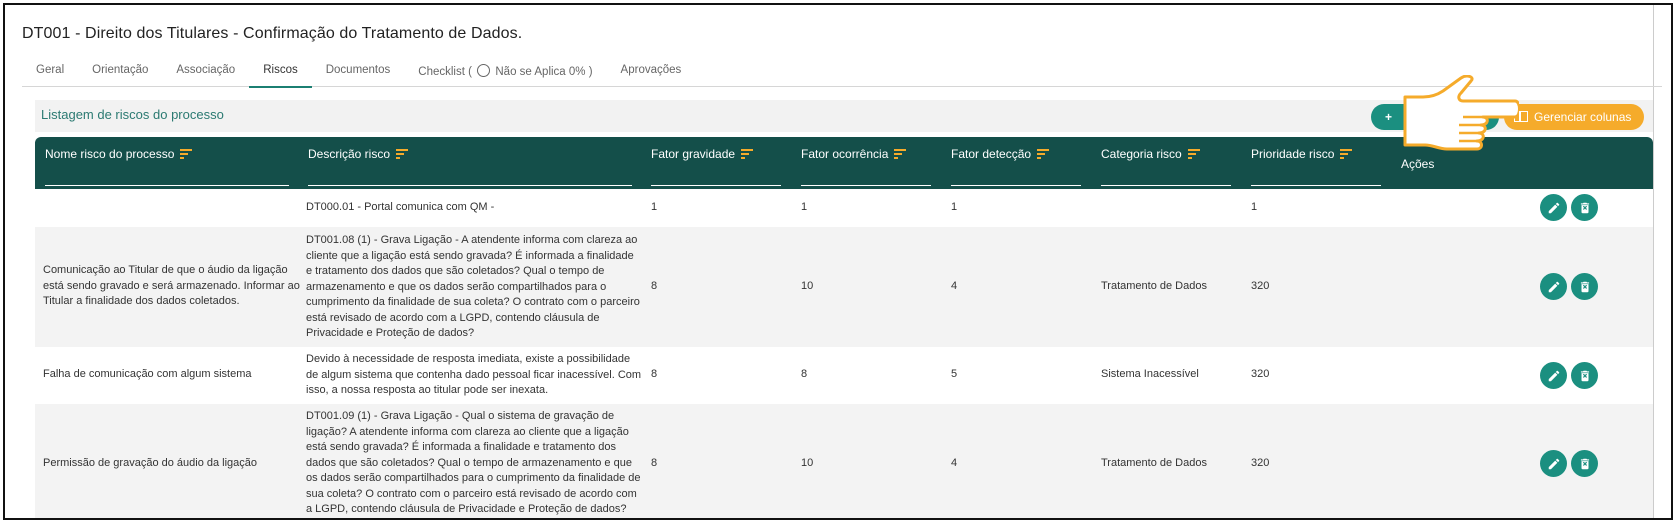 This screenshot has height=523, width=1680. What do you see at coordinates (1583, 117) in the screenshot?
I see `manage-columns-label: Gerenciar colunas` at bounding box center [1583, 117].